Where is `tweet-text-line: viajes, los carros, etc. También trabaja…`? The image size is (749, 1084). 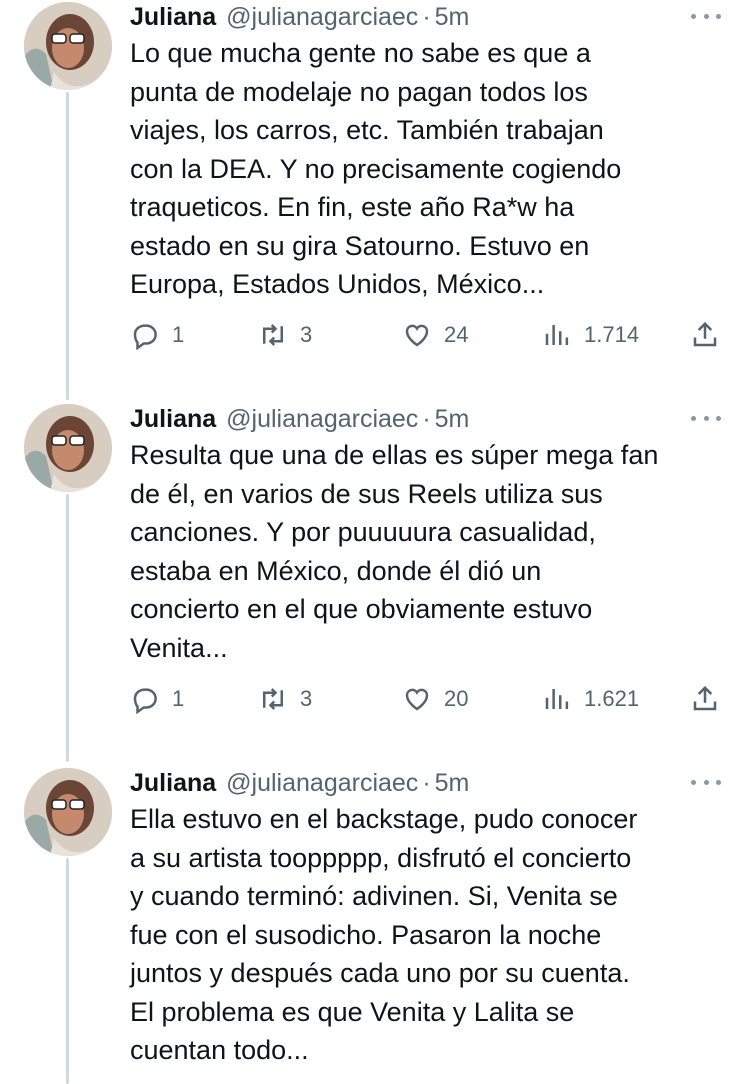 tweet-text-line: viajes, los carros, etc. También trabaja… is located at coordinates (367, 130).